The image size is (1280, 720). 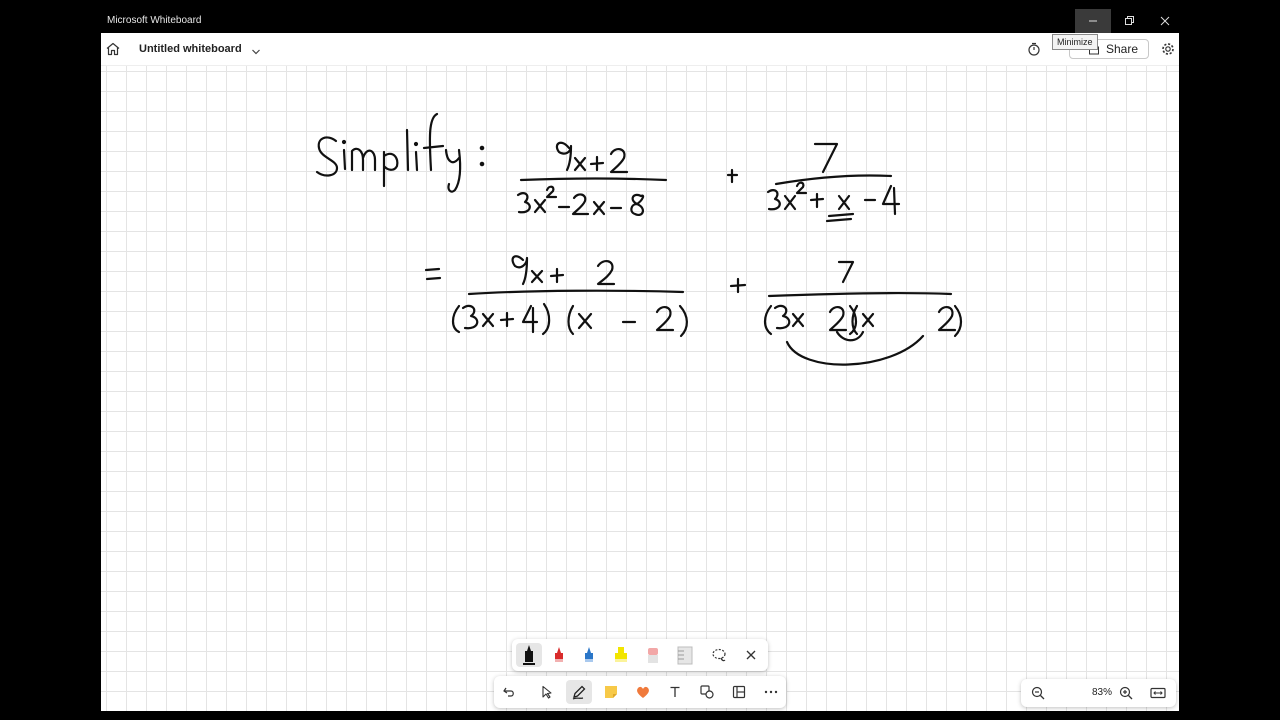 I want to click on title-bar: Microsoft Whiteboard, so click(x=640, y=21).